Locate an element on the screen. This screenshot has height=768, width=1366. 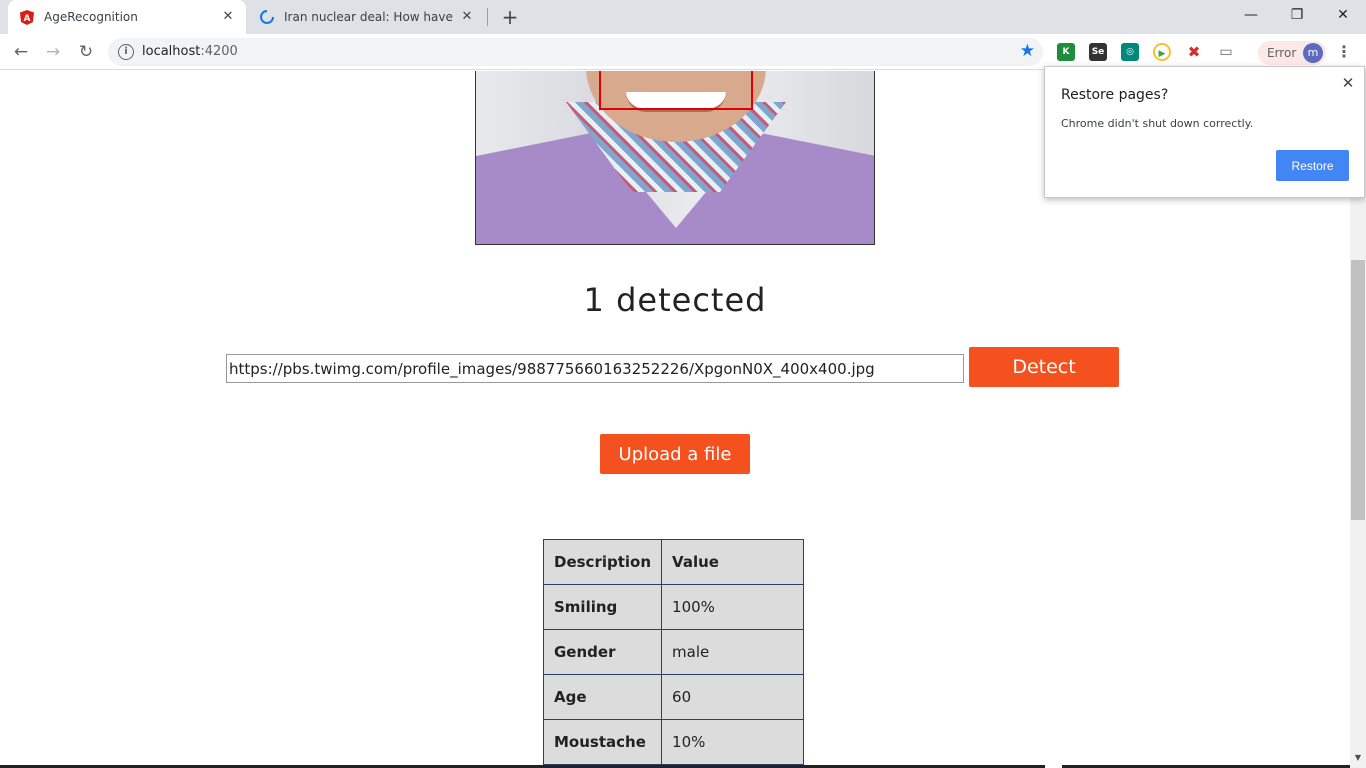
loading-spinner-icon is located at coordinates (267, 17).